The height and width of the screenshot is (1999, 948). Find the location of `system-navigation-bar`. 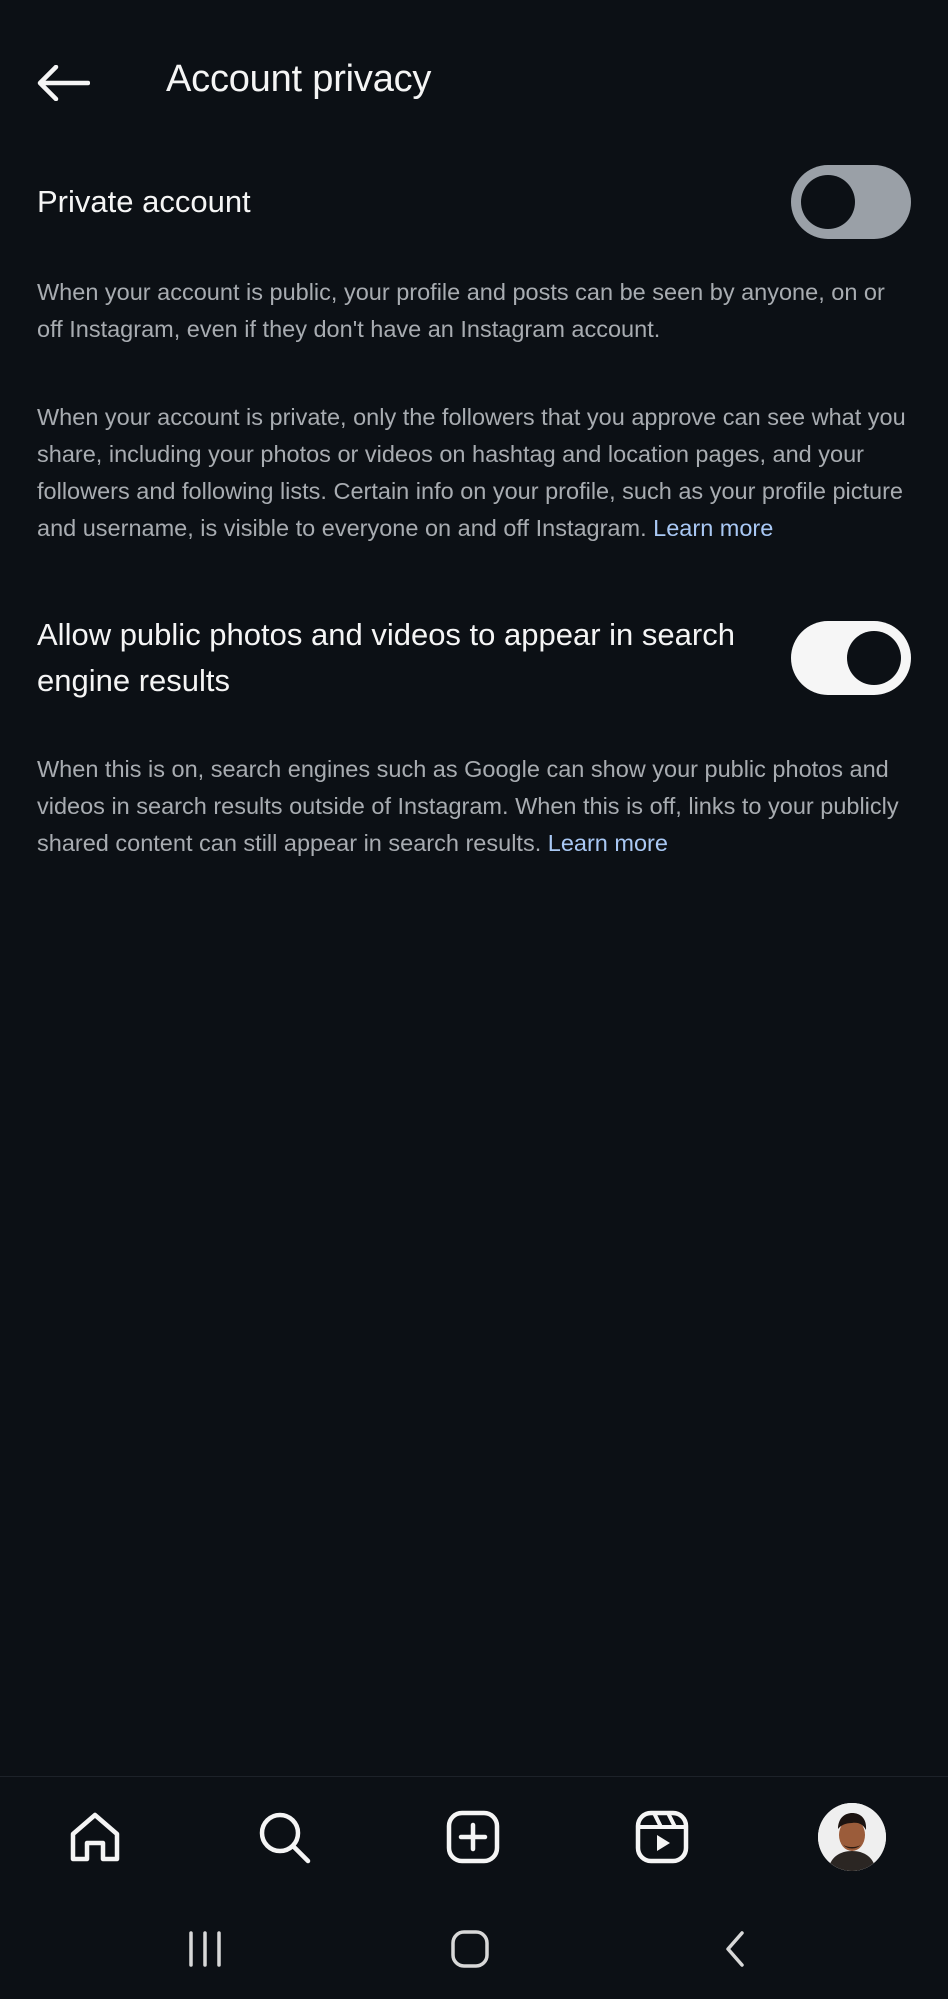

system-navigation-bar is located at coordinates (474, 1947).